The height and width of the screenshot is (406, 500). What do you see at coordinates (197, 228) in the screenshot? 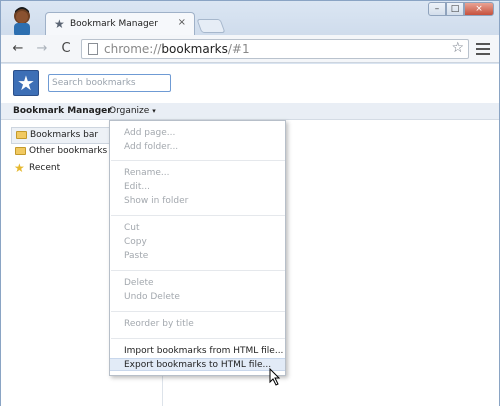
I see `menu-item-cut: Cut` at bounding box center [197, 228].